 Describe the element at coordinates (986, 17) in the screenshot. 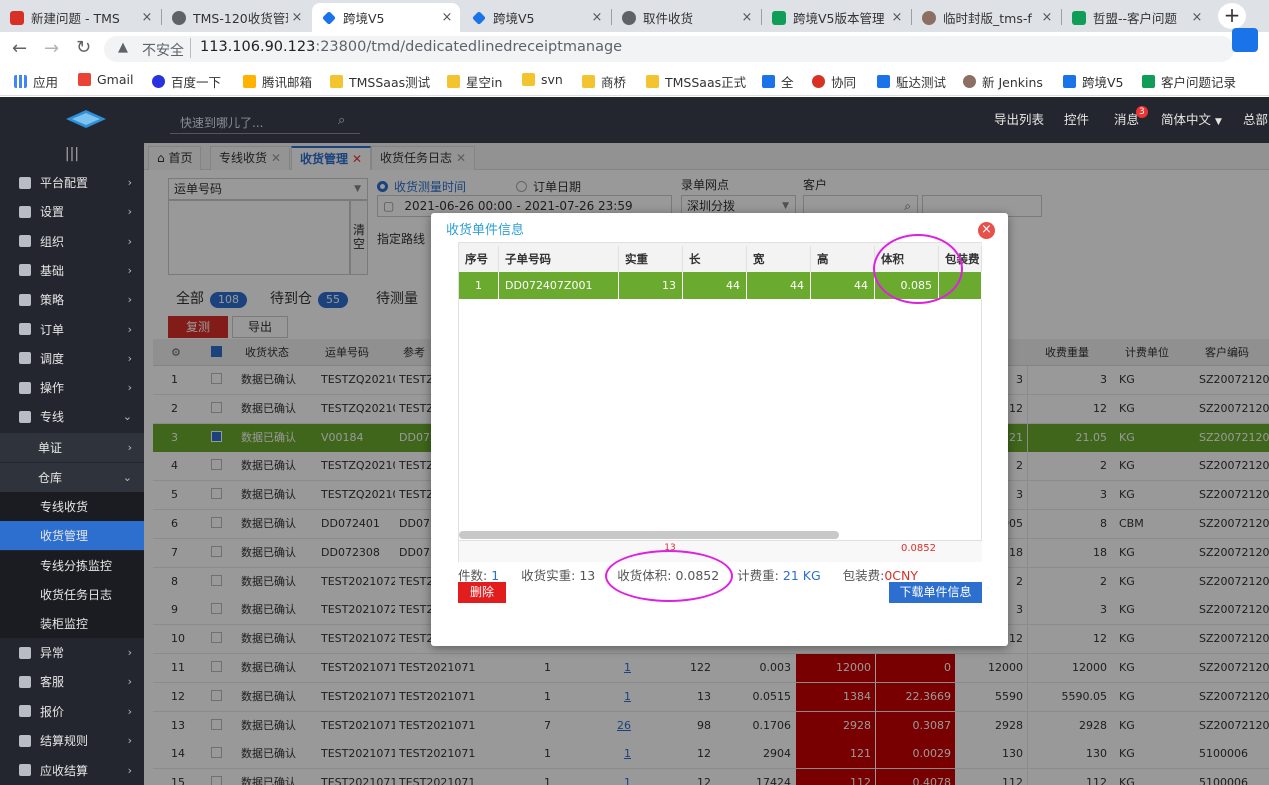

I see `browser-tab: 临时封版_tms-f ×` at that location.